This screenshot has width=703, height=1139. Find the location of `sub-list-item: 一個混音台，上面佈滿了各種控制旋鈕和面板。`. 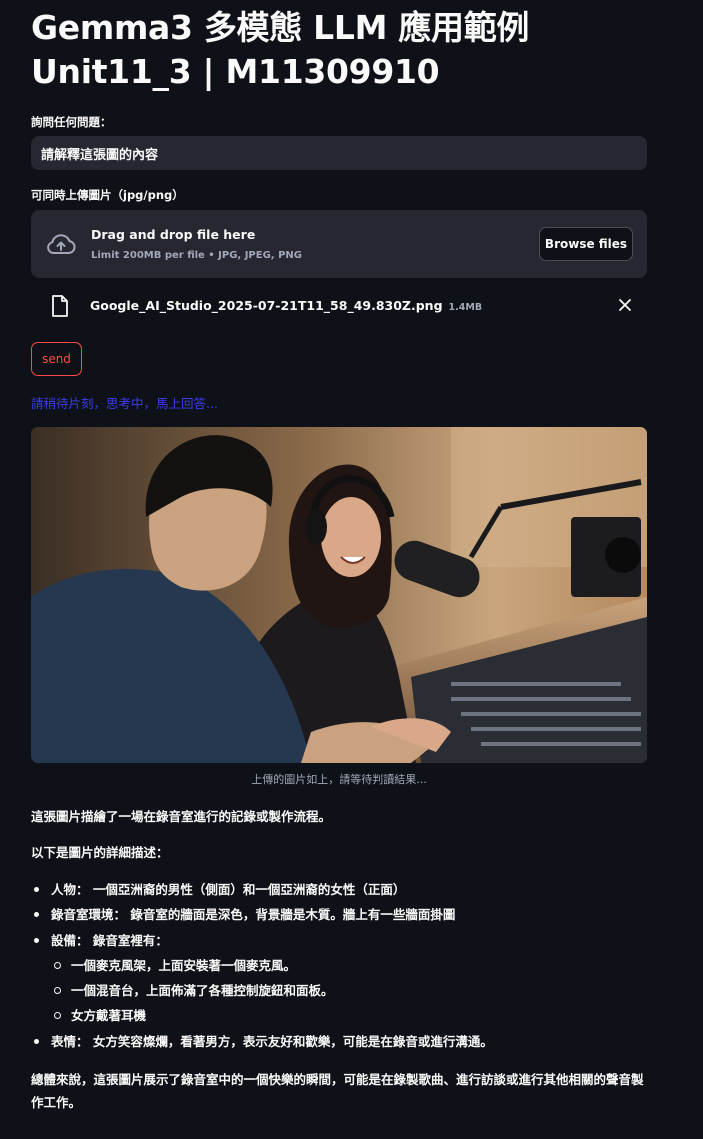

sub-list-item: 一個混音台，上面佈滿了各種控制旋鈕和面板。 is located at coordinates (349, 991).